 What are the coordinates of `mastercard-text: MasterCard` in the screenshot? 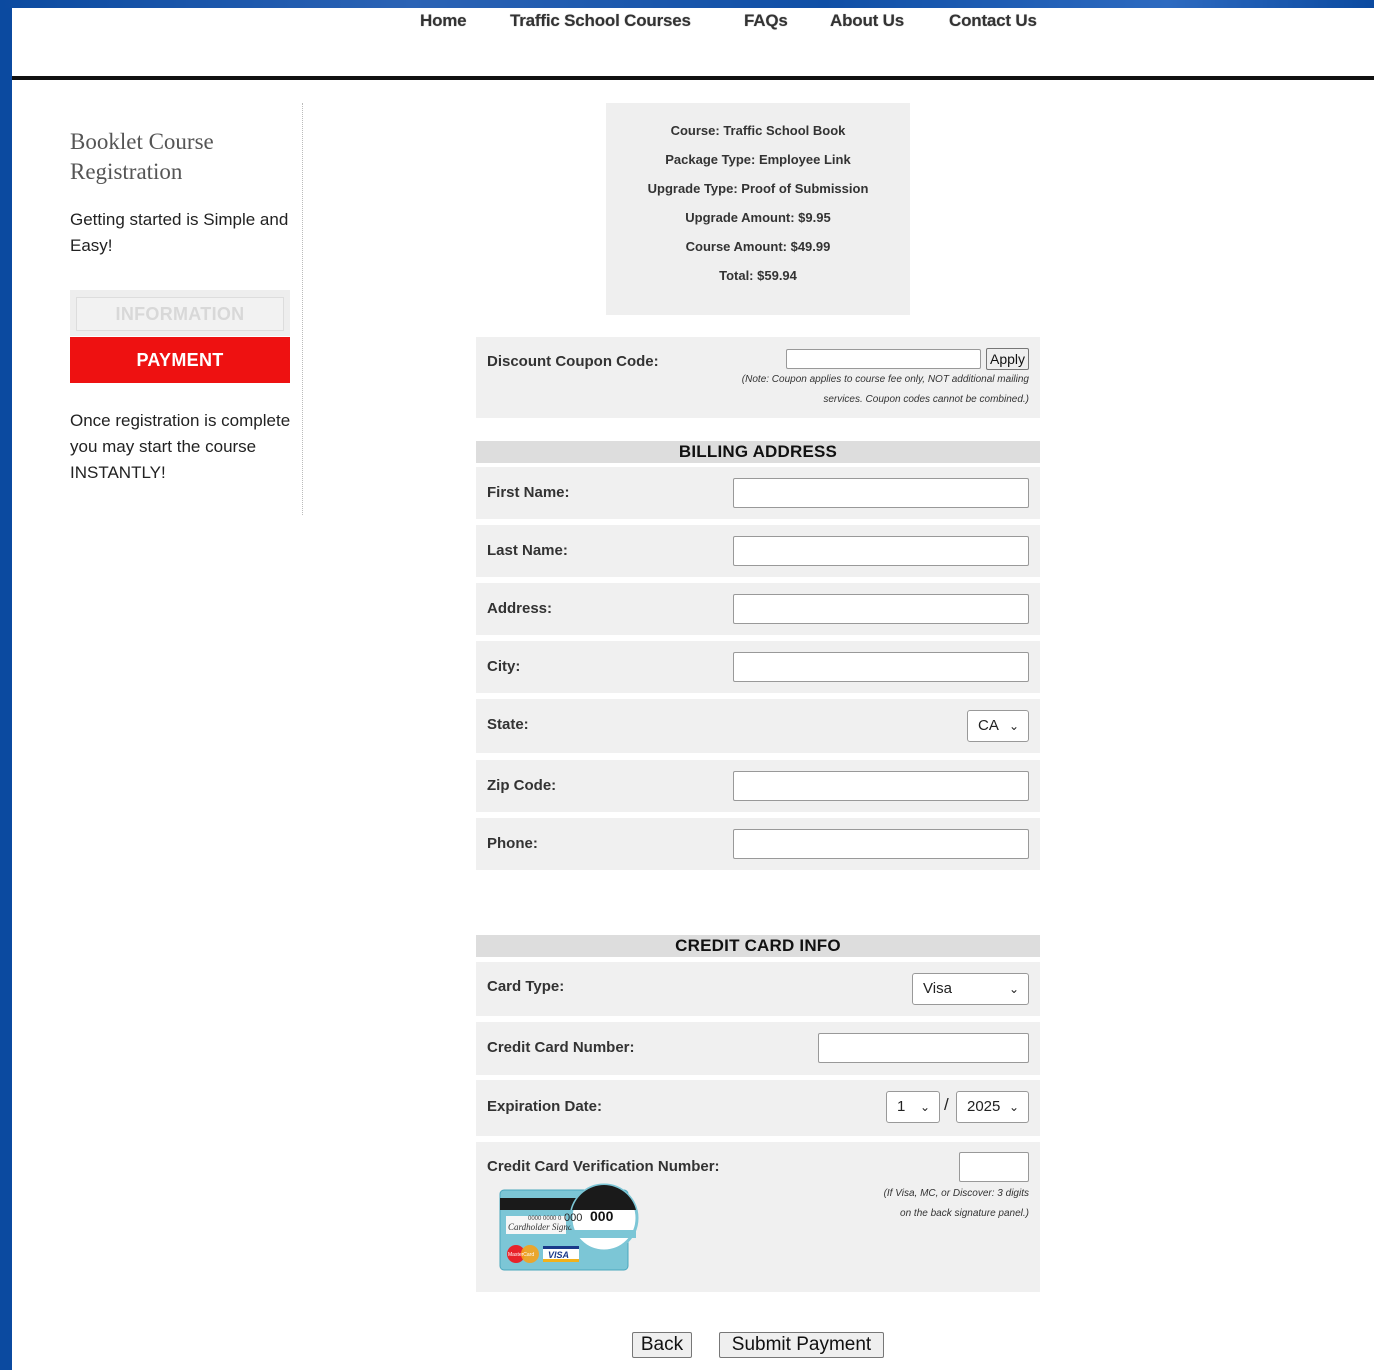 It's located at (521, 1255).